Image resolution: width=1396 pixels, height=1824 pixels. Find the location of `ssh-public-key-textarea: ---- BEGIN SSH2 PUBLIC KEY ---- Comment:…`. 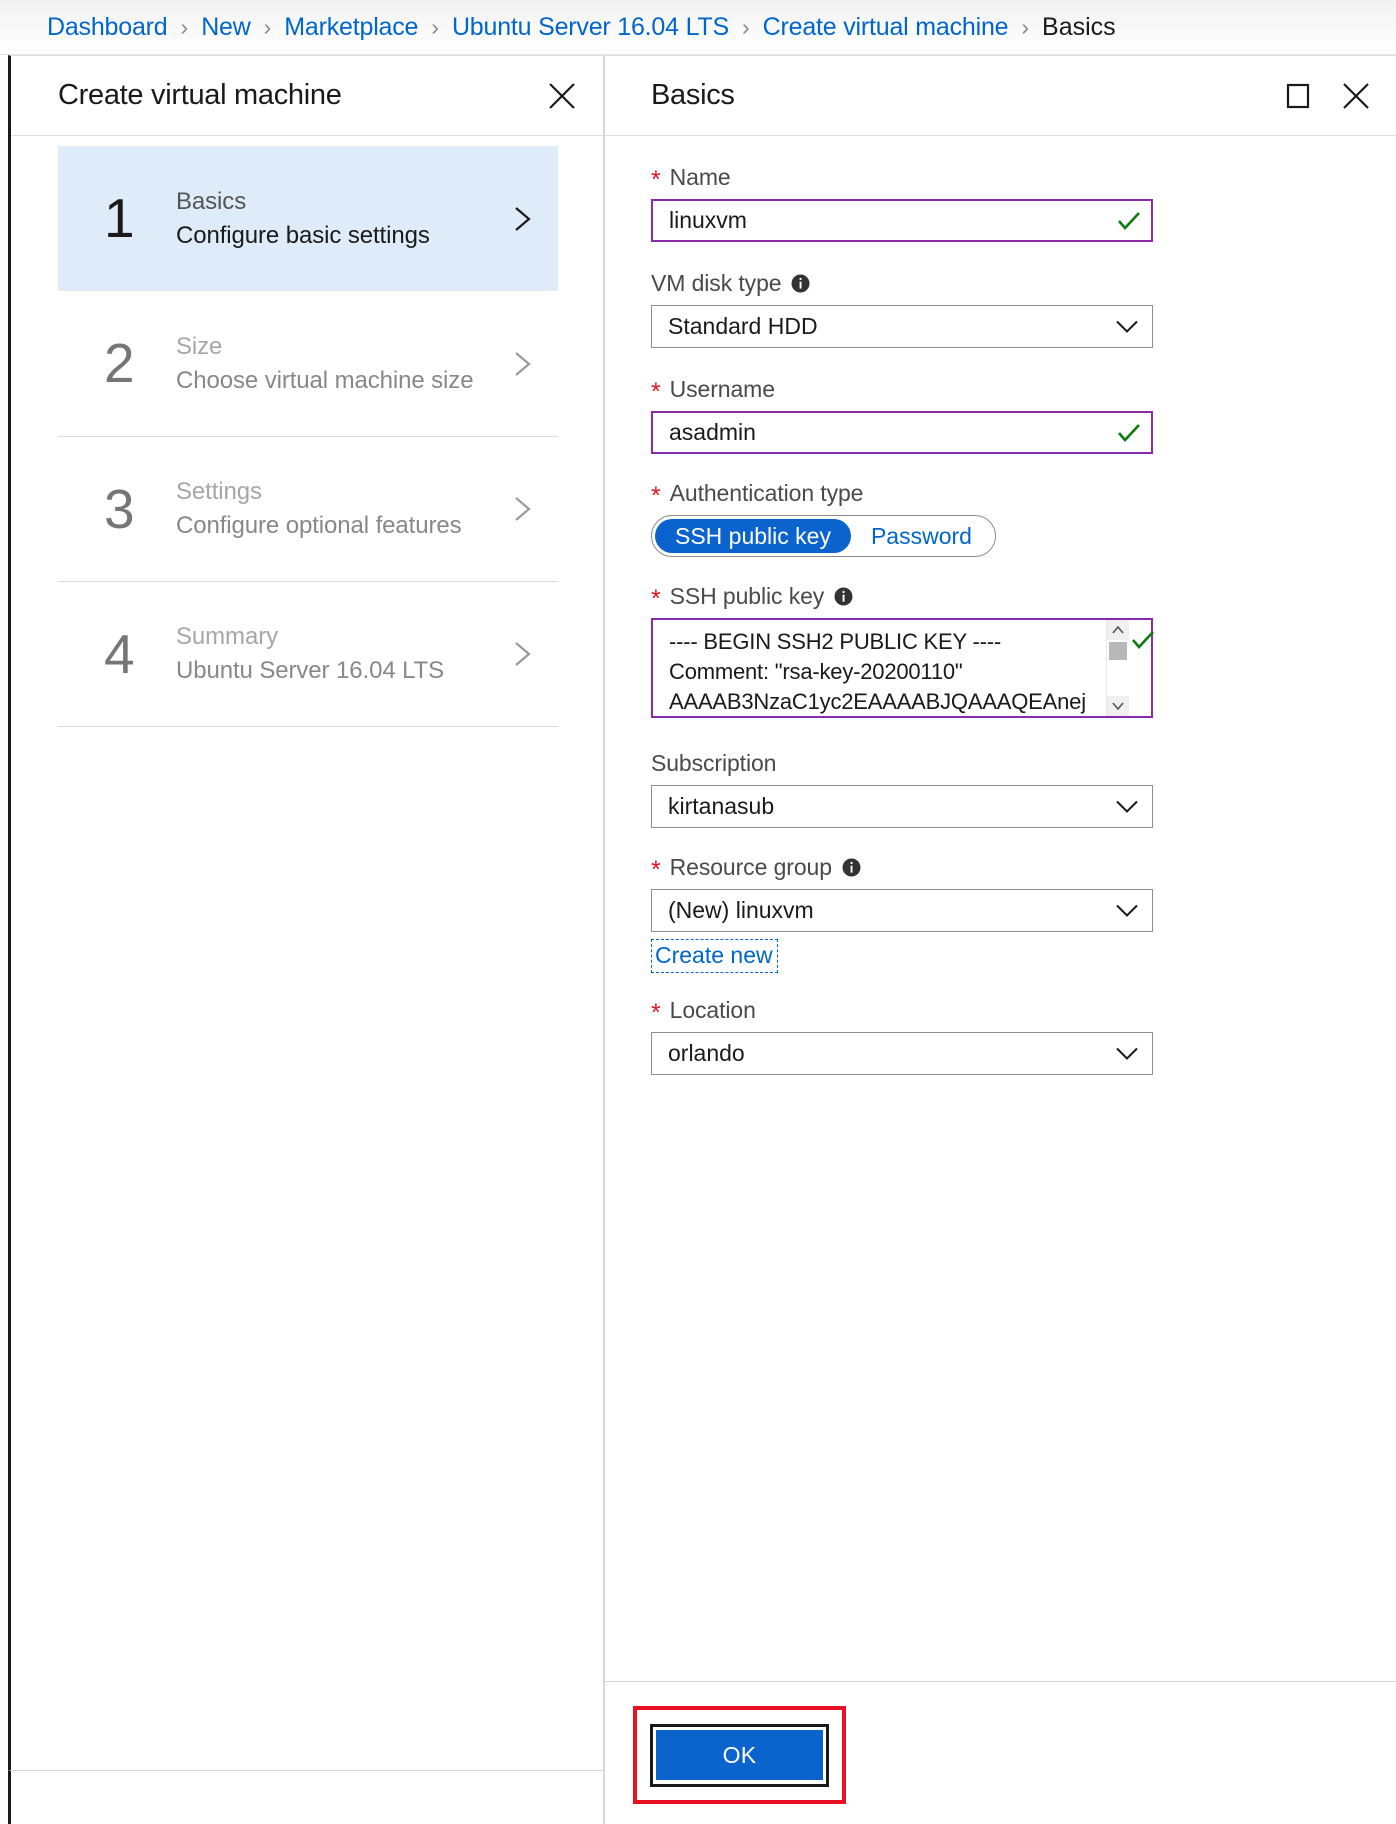

ssh-public-key-textarea: ---- BEGIN SSH2 PUBLIC KEY ---- Comment:… is located at coordinates (902, 668).